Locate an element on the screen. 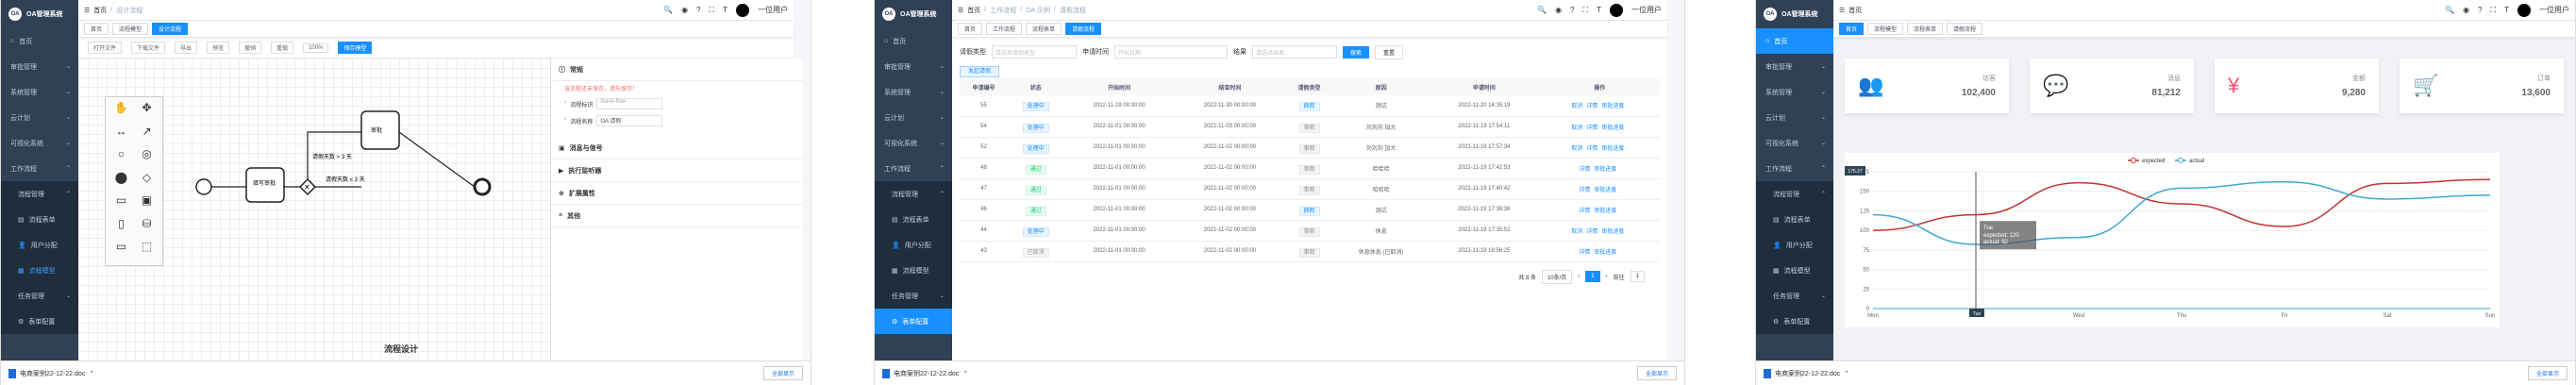  save-model-button: 保存模型 is located at coordinates (355, 48).